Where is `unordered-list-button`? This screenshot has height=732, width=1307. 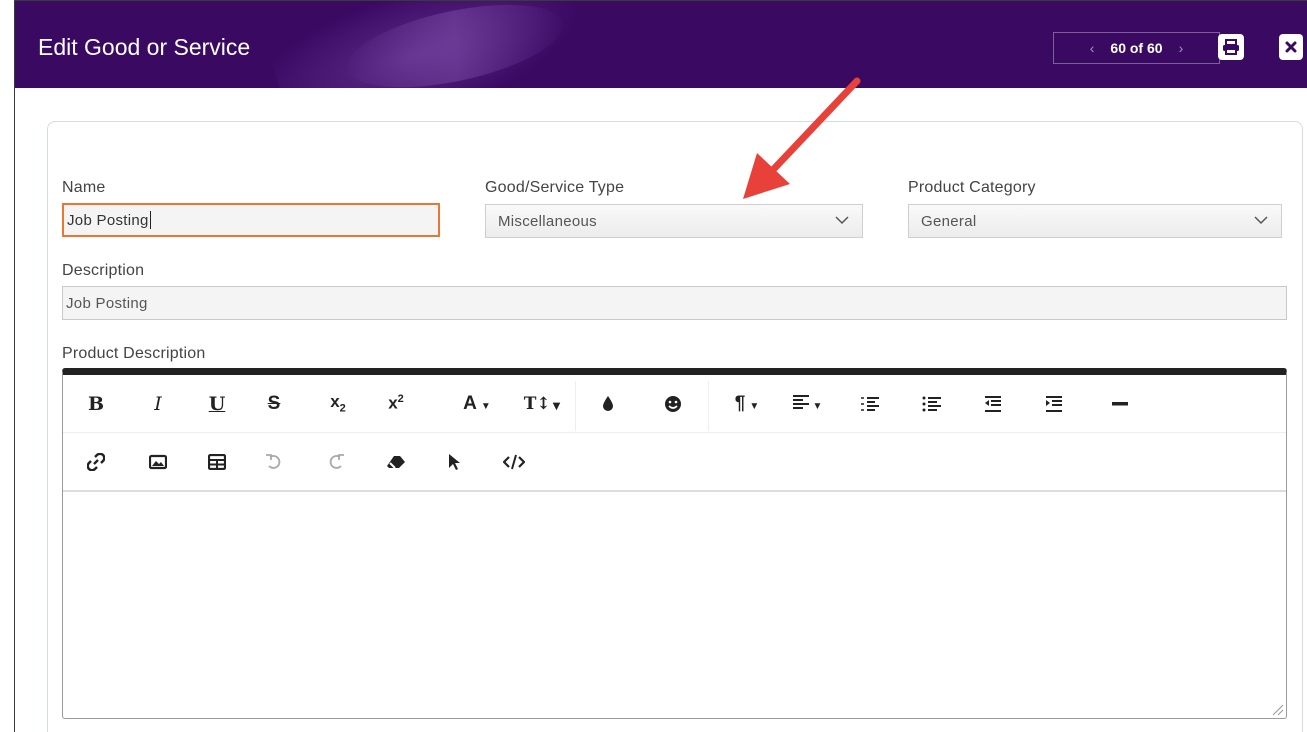
unordered-list-button is located at coordinates (932, 403).